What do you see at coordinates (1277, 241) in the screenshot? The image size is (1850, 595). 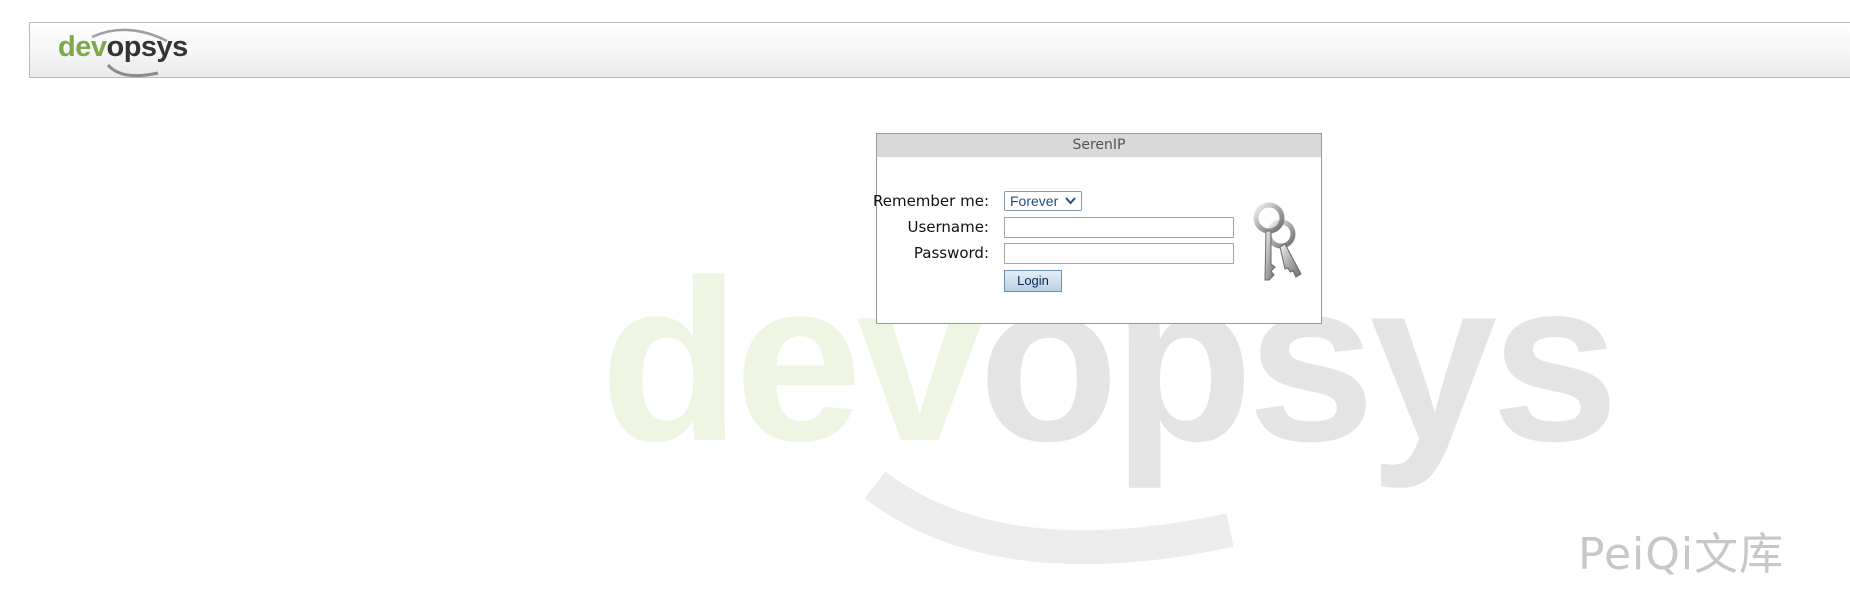 I see `keys-icon` at bounding box center [1277, 241].